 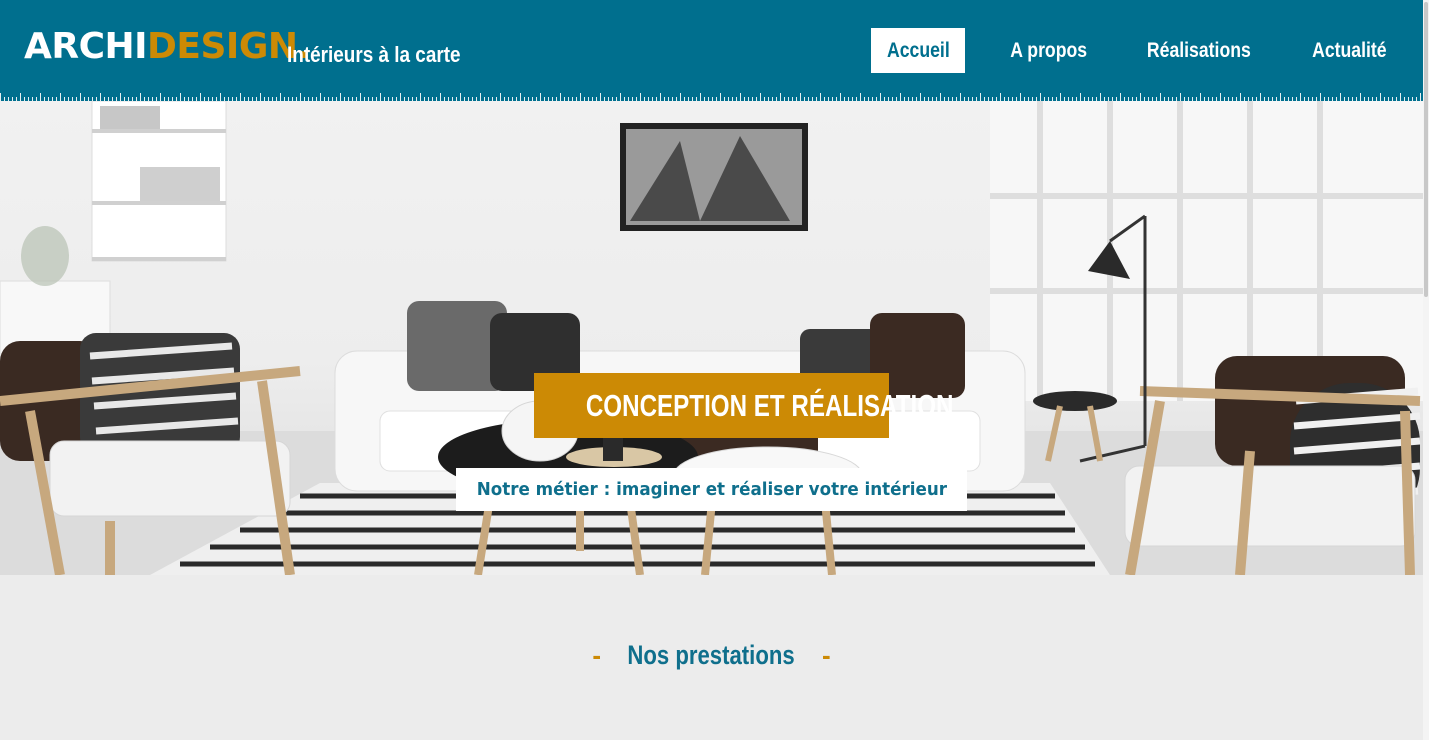 What do you see at coordinates (1426, 149) in the screenshot?
I see `scrollbar-thumb` at bounding box center [1426, 149].